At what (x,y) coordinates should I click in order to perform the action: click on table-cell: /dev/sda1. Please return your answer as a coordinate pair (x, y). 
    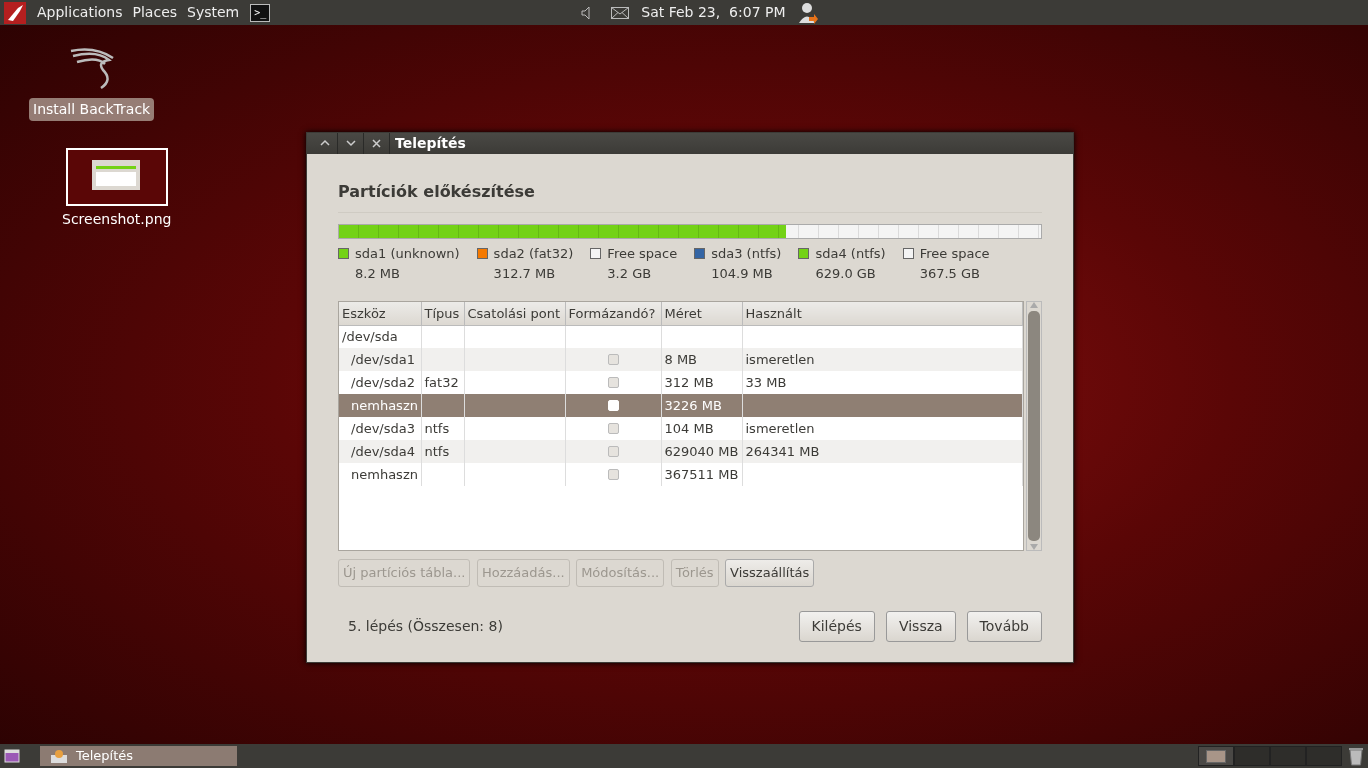
    Looking at the image, I should click on (383, 359).